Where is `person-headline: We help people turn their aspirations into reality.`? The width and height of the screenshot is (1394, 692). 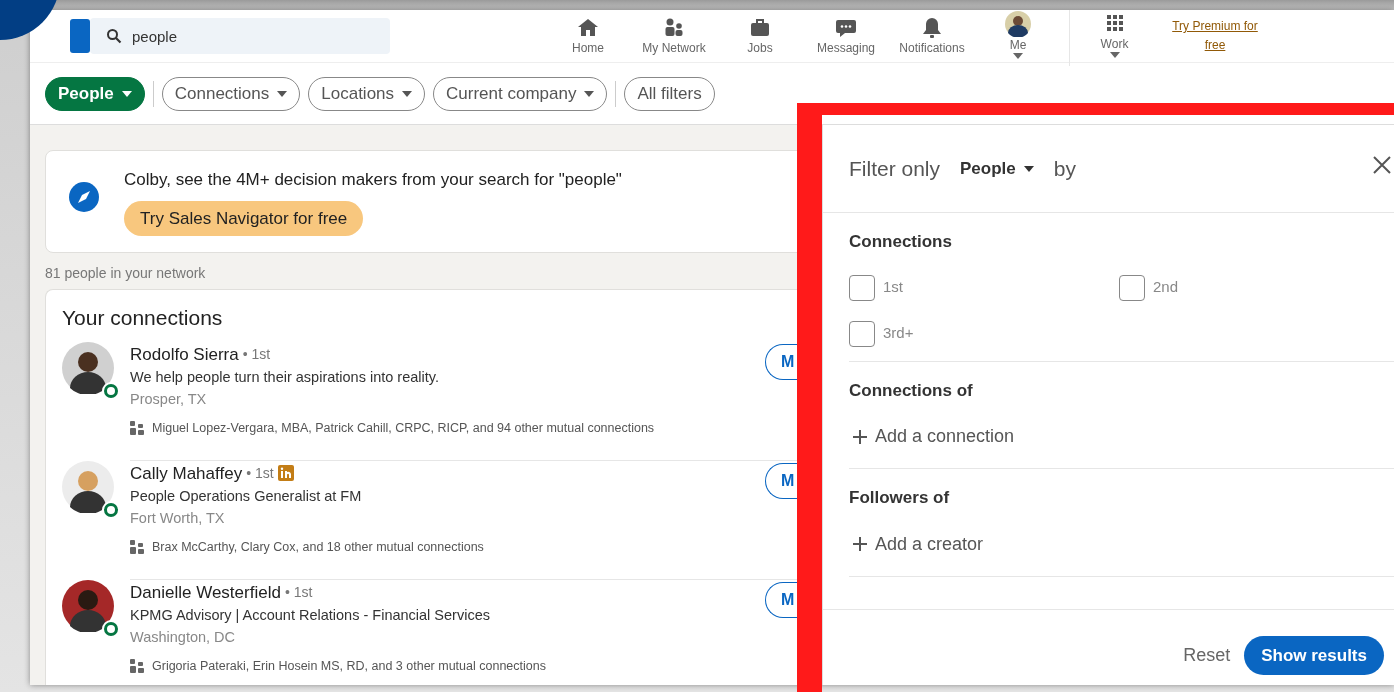
person-headline: We help people turn their aspirations into reality. is located at coordinates (285, 377).